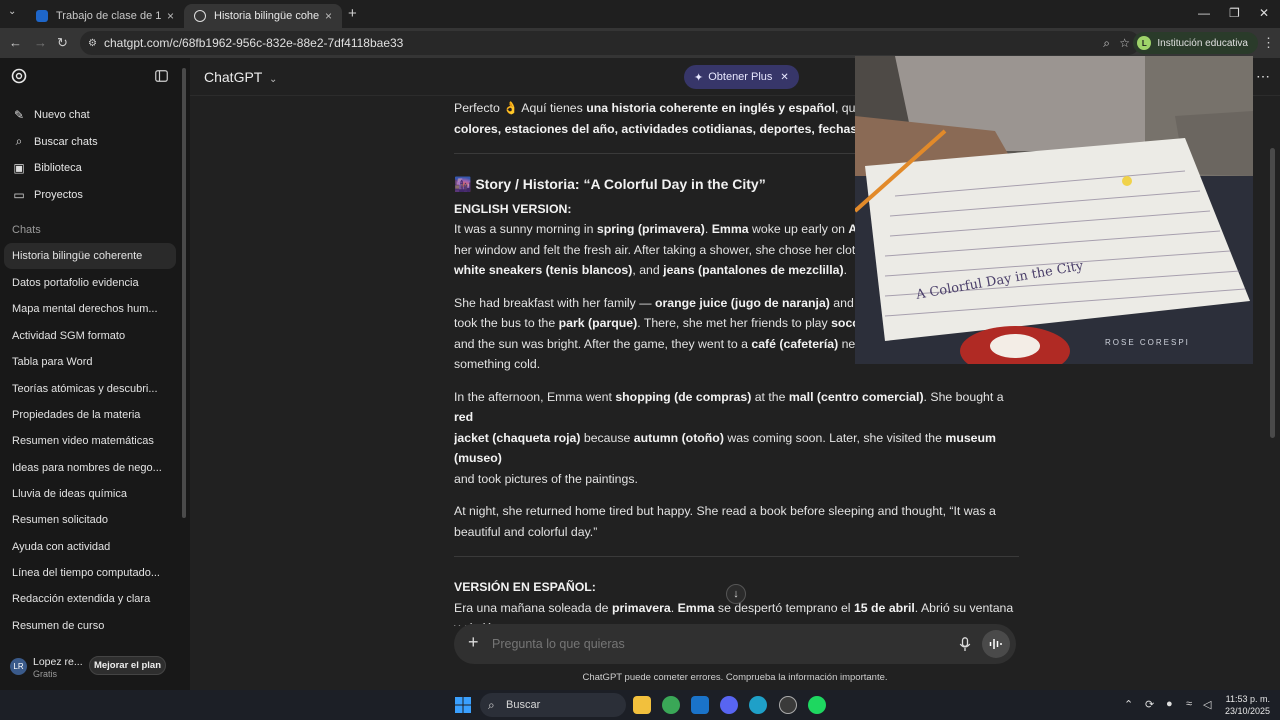  Describe the element at coordinates (517, 437) in the screenshot. I see `bold-text: jacket (chaqueta roja)` at that location.